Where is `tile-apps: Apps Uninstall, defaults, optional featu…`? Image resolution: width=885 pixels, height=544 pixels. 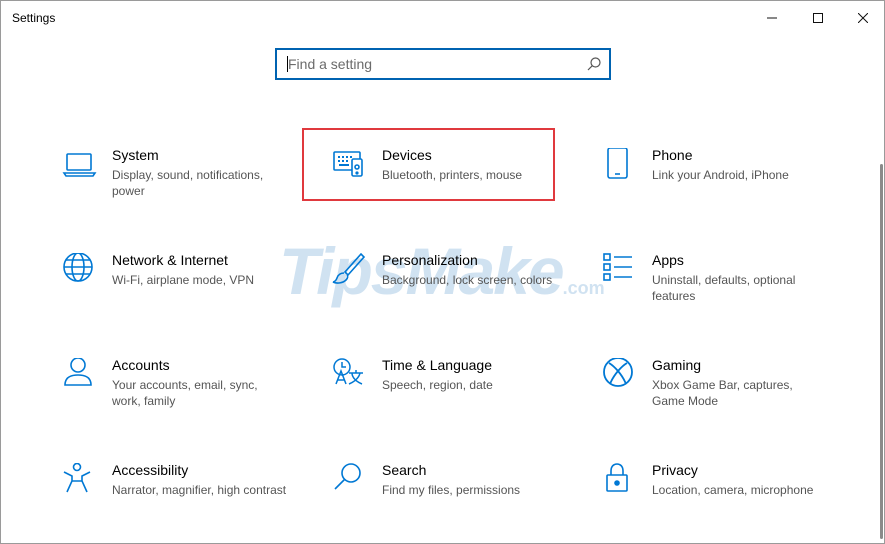
tile-apps: Apps Uninstall, defaults, optional featu… is located at coordinates (717, 297).